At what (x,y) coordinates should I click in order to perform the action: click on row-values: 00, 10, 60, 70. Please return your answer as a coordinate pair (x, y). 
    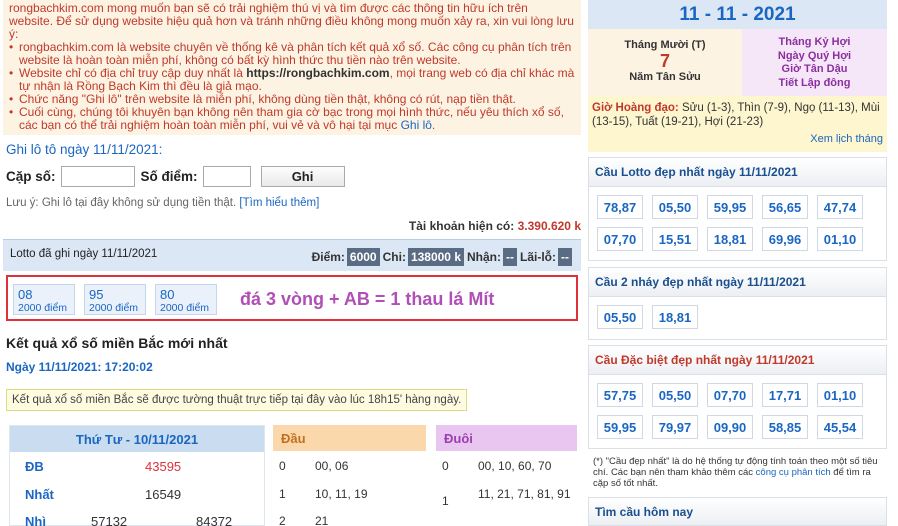
    Looking at the image, I should click on (515, 466).